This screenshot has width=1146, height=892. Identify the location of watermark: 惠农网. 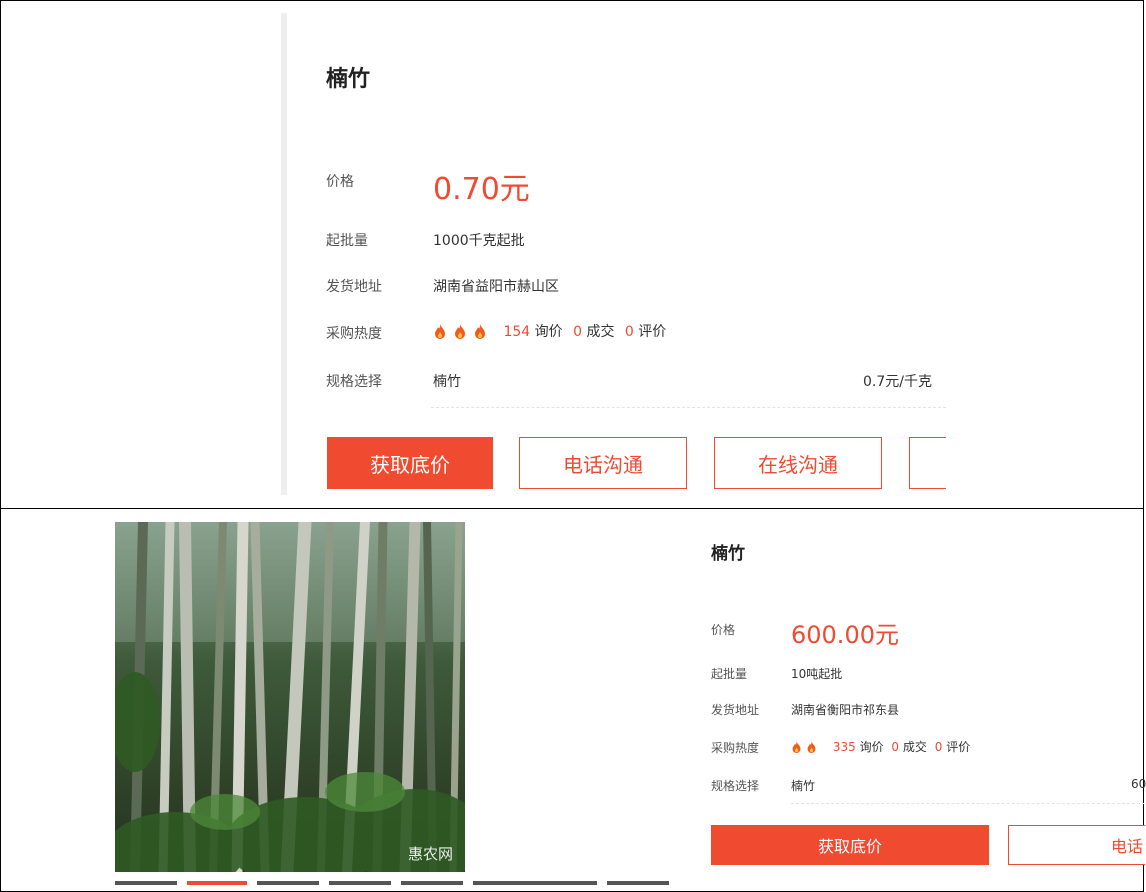
(430, 854).